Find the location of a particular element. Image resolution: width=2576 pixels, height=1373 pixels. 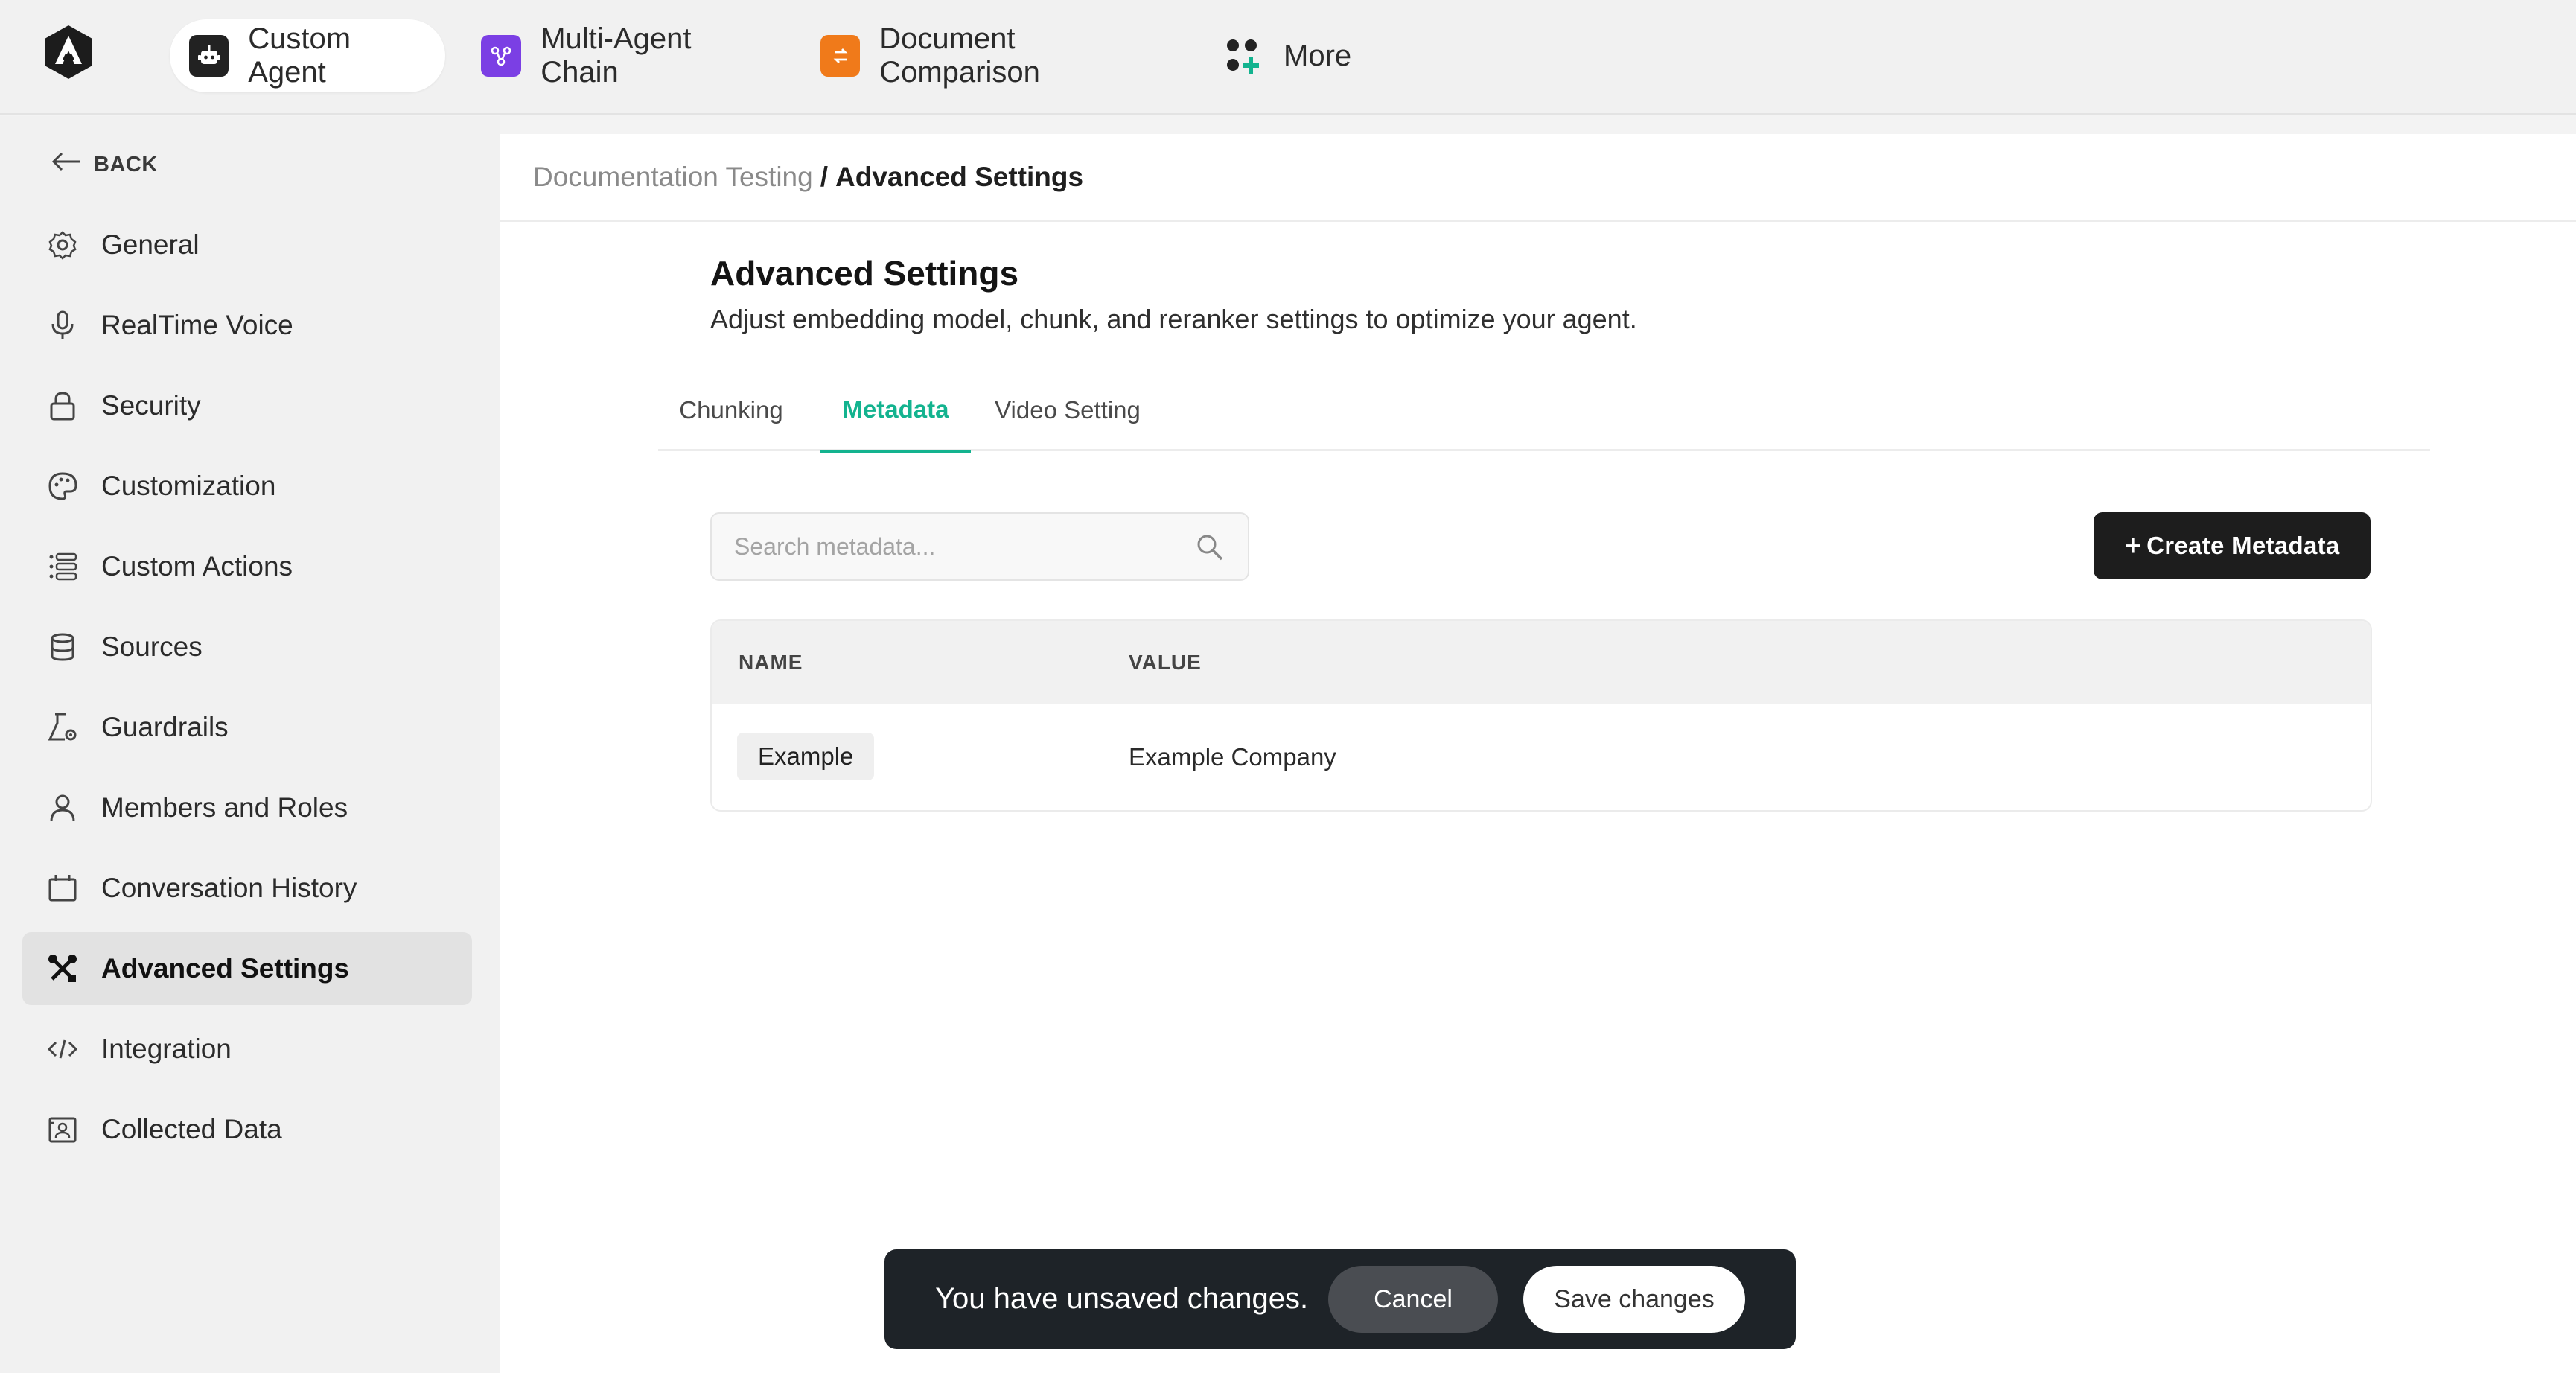

metadata-table: NAME VALUE Example Example Company is located at coordinates (1541, 715).